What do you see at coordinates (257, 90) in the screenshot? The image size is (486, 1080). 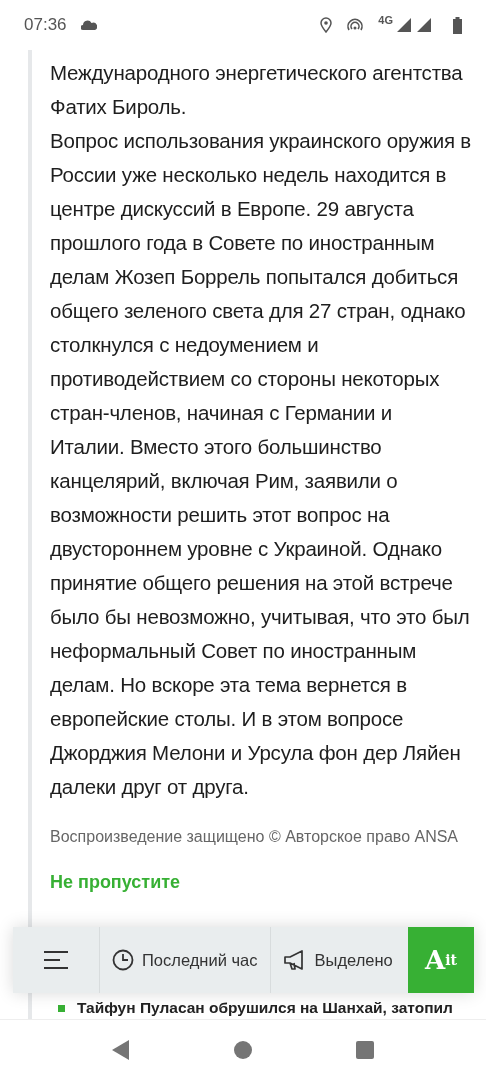 I see `article-paragraph: Международного энергетического агентства Фатих Бироль.` at bounding box center [257, 90].